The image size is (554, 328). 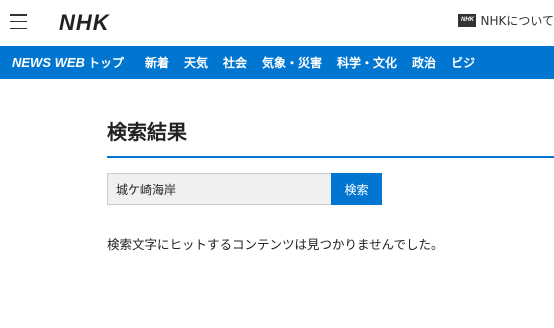 What do you see at coordinates (277, 23) in the screenshot?
I see `site-header: NHK NHK NHKについて` at bounding box center [277, 23].